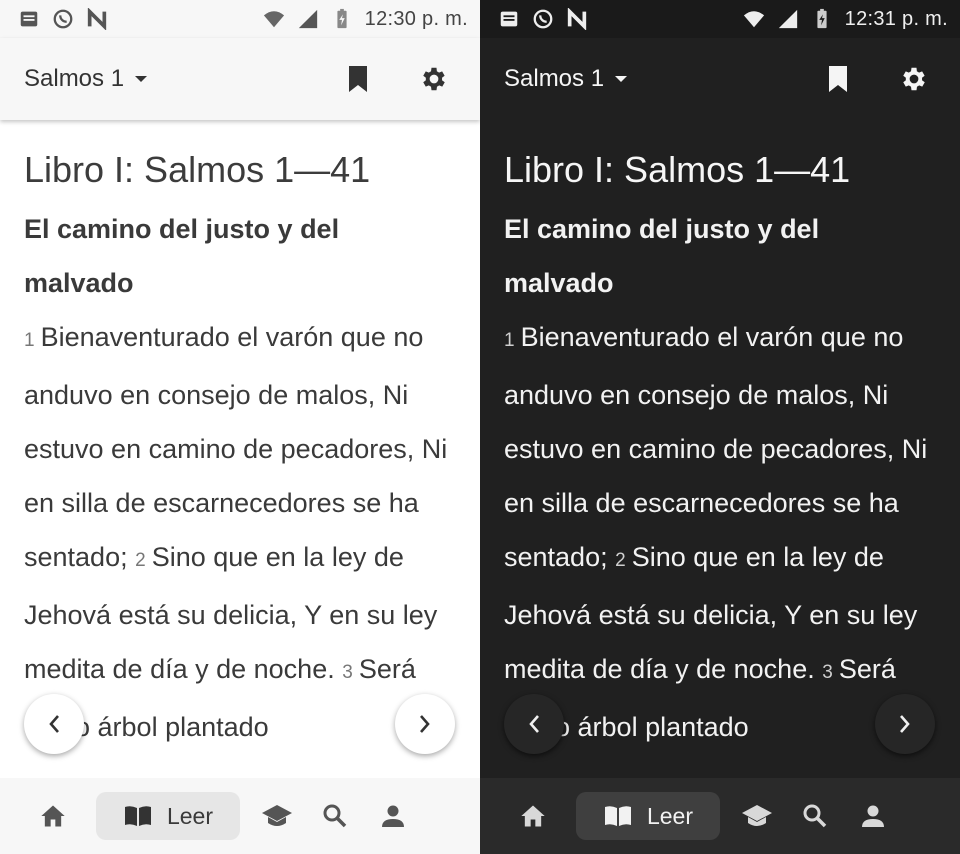 The image size is (960, 854). What do you see at coordinates (720, 19) in the screenshot?
I see `status-bar: 12:31 p. m.` at bounding box center [720, 19].